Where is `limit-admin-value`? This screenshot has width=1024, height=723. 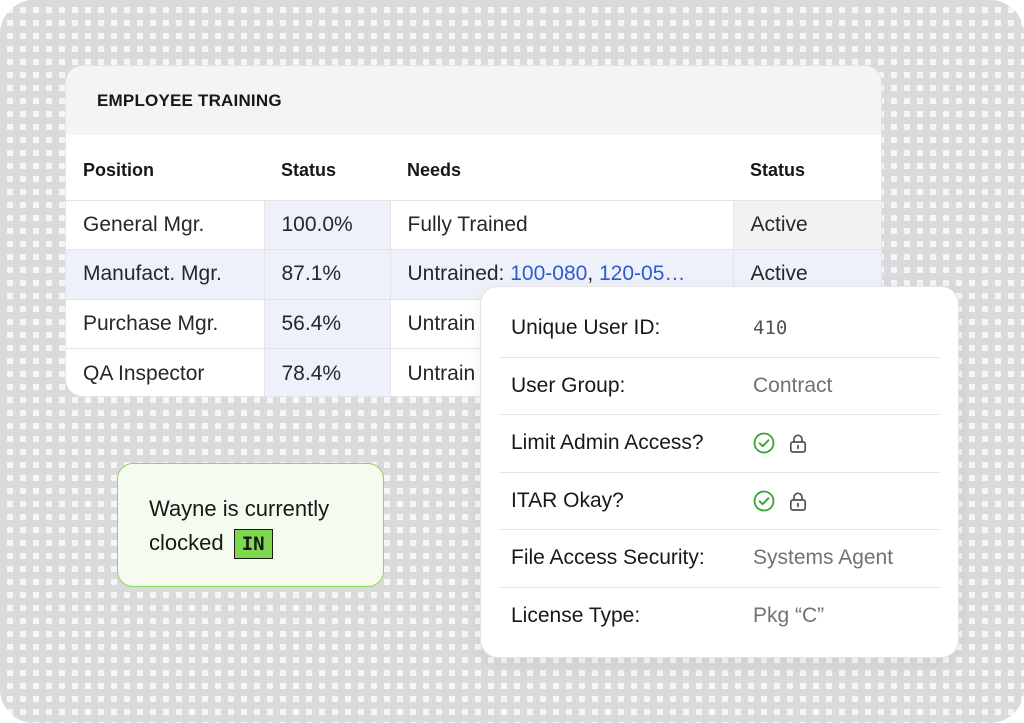 limit-admin-value is located at coordinates (781, 443).